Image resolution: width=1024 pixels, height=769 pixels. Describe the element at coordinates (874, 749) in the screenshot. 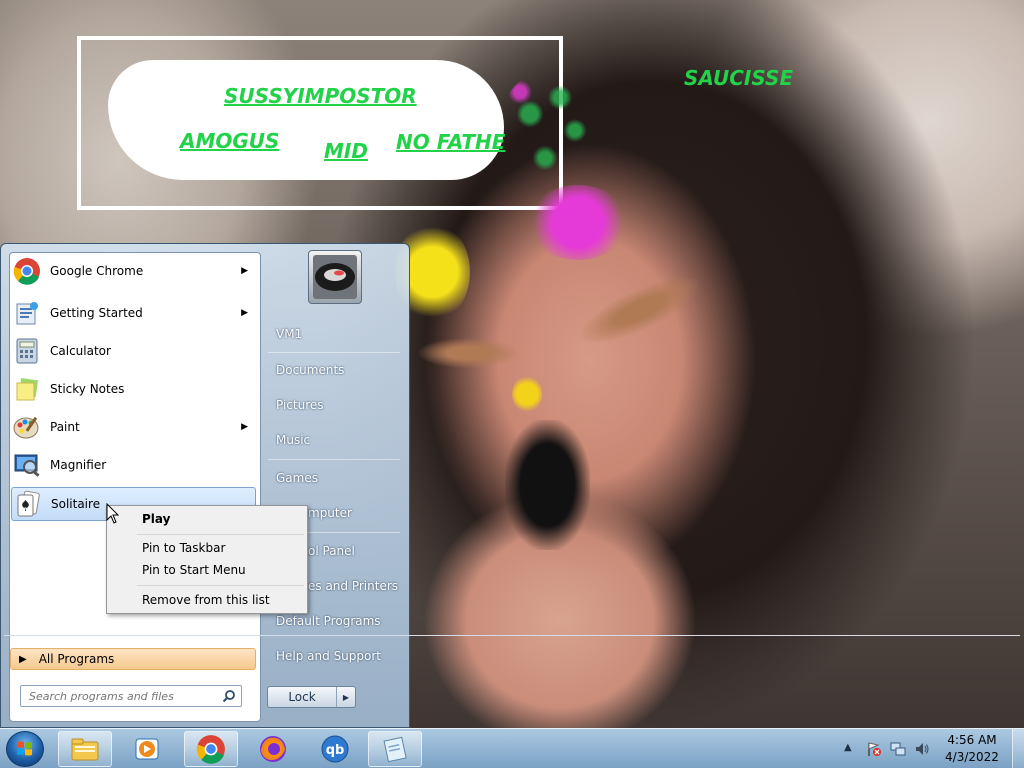

I see `action-center-flag-icon` at that location.